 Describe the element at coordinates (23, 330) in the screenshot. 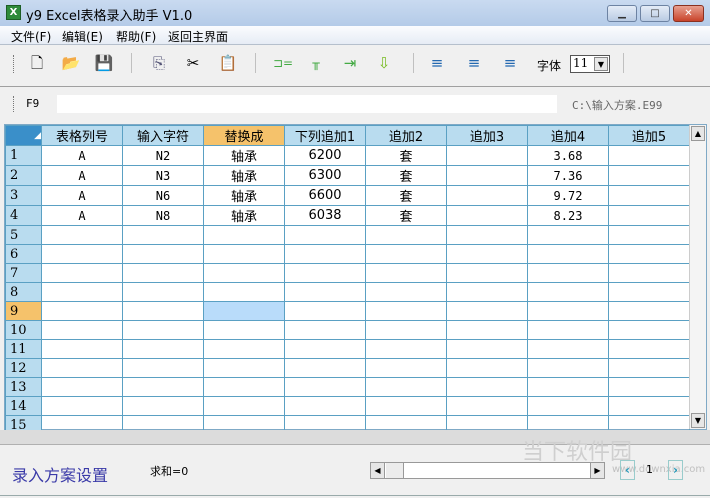

I see `row-header: 10` at that location.